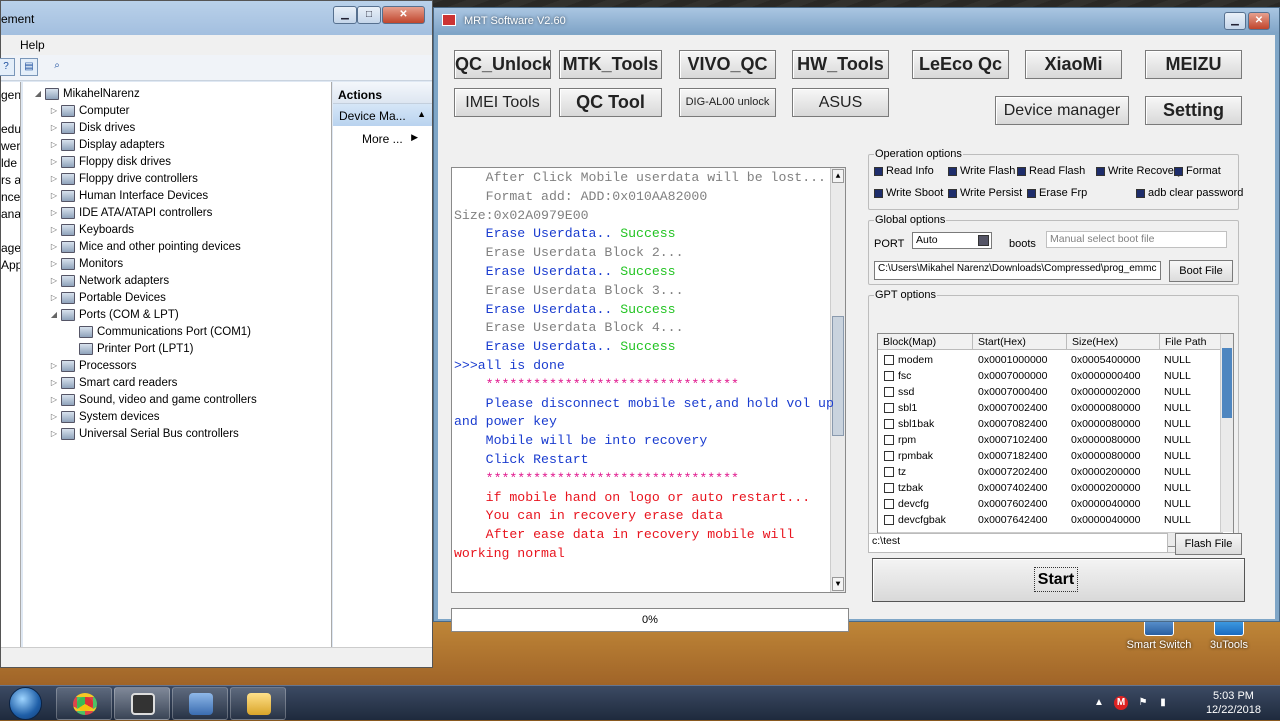 This screenshot has height=721, width=1280. Describe the element at coordinates (369, 15) in the screenshot. I see `maximize-button: □` at that location.